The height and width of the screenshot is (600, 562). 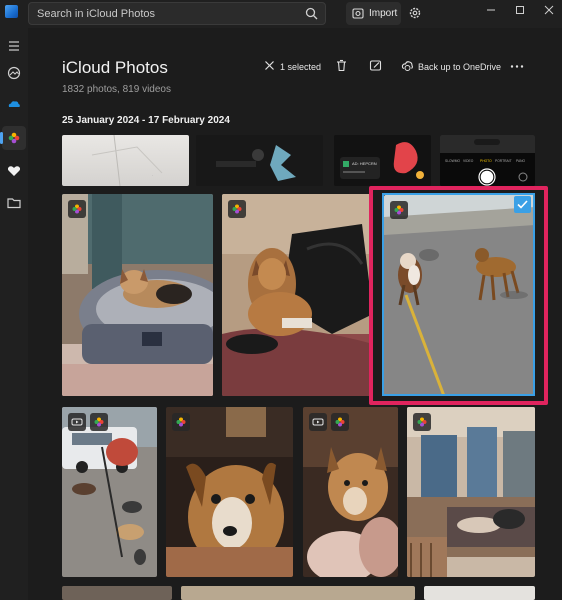 I want to click on street-dogs-image, so click(x=109, y=492).